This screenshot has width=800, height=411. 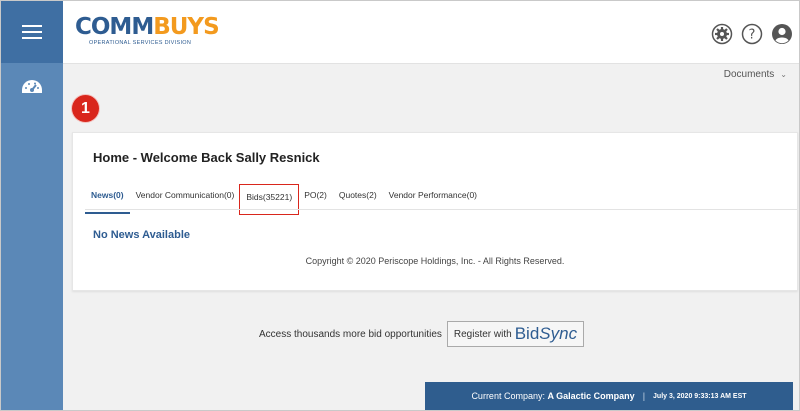 I want to click on register-bidsync-button: Register with Bid Sync, so click(x=515, y=334).